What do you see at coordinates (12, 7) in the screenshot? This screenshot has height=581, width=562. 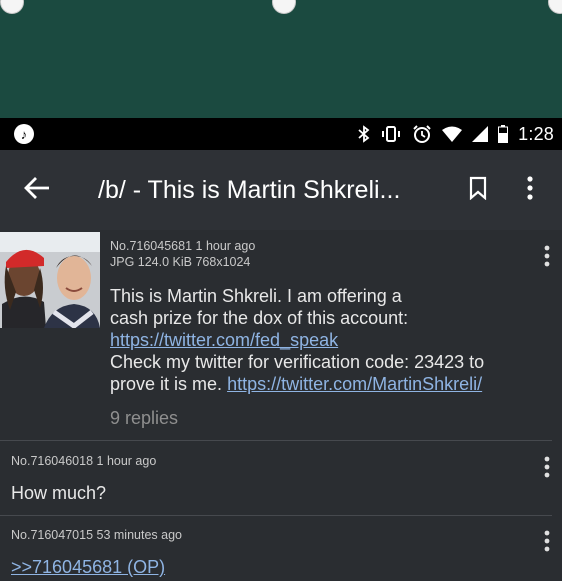 I see `resize-handle-left` at bounding box center [12, 7].